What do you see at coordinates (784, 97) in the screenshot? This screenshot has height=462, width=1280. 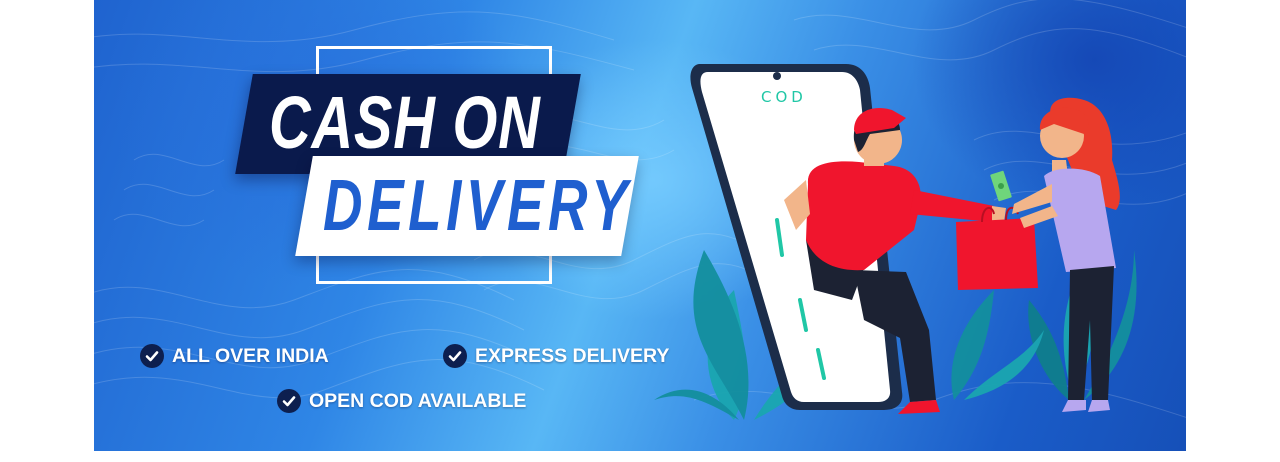 I see `phone-cod-label: COD` at bounding box center [784, 97].